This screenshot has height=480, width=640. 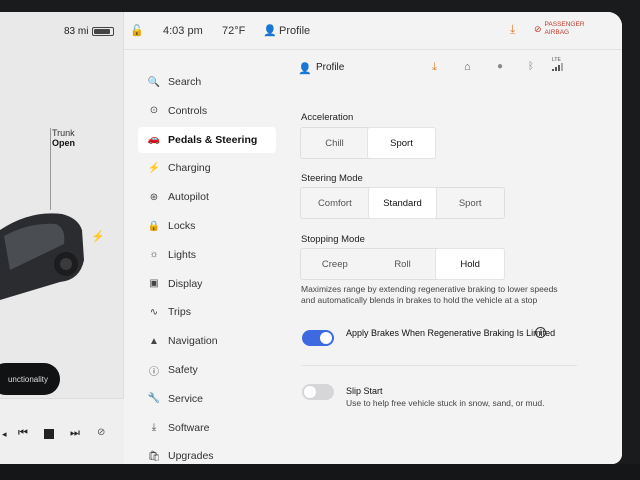 What do you see at coordinates (49, 434) in the screenshot?
I see `stop-icon` at bounding box center [49, 434].